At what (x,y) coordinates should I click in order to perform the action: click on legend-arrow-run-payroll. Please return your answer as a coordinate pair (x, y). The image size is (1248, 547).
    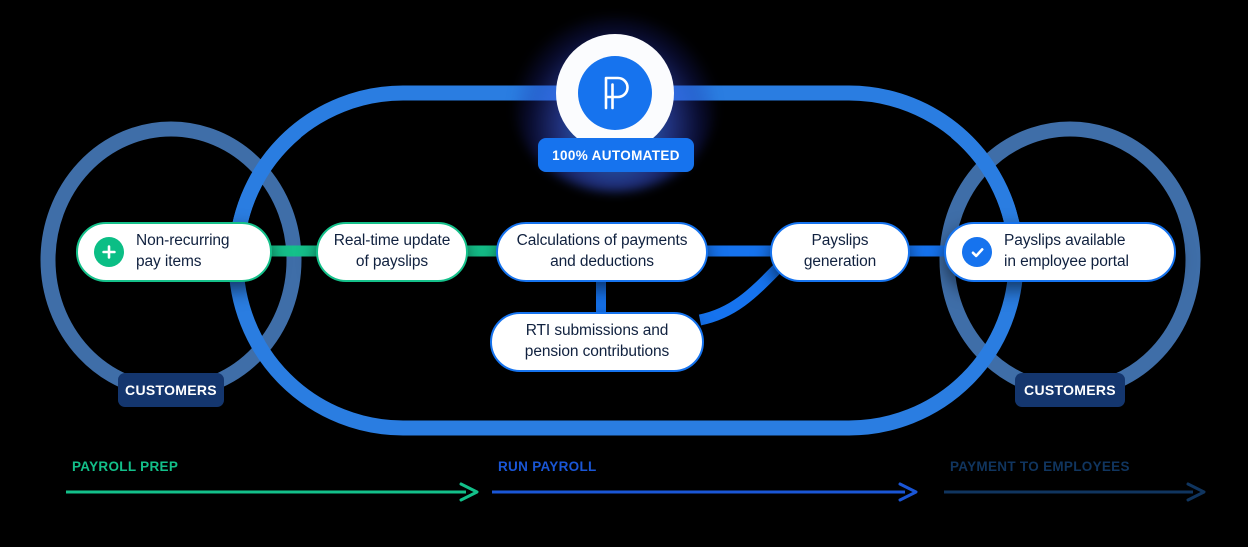
    Looking at the image, I should click on (705, 492).